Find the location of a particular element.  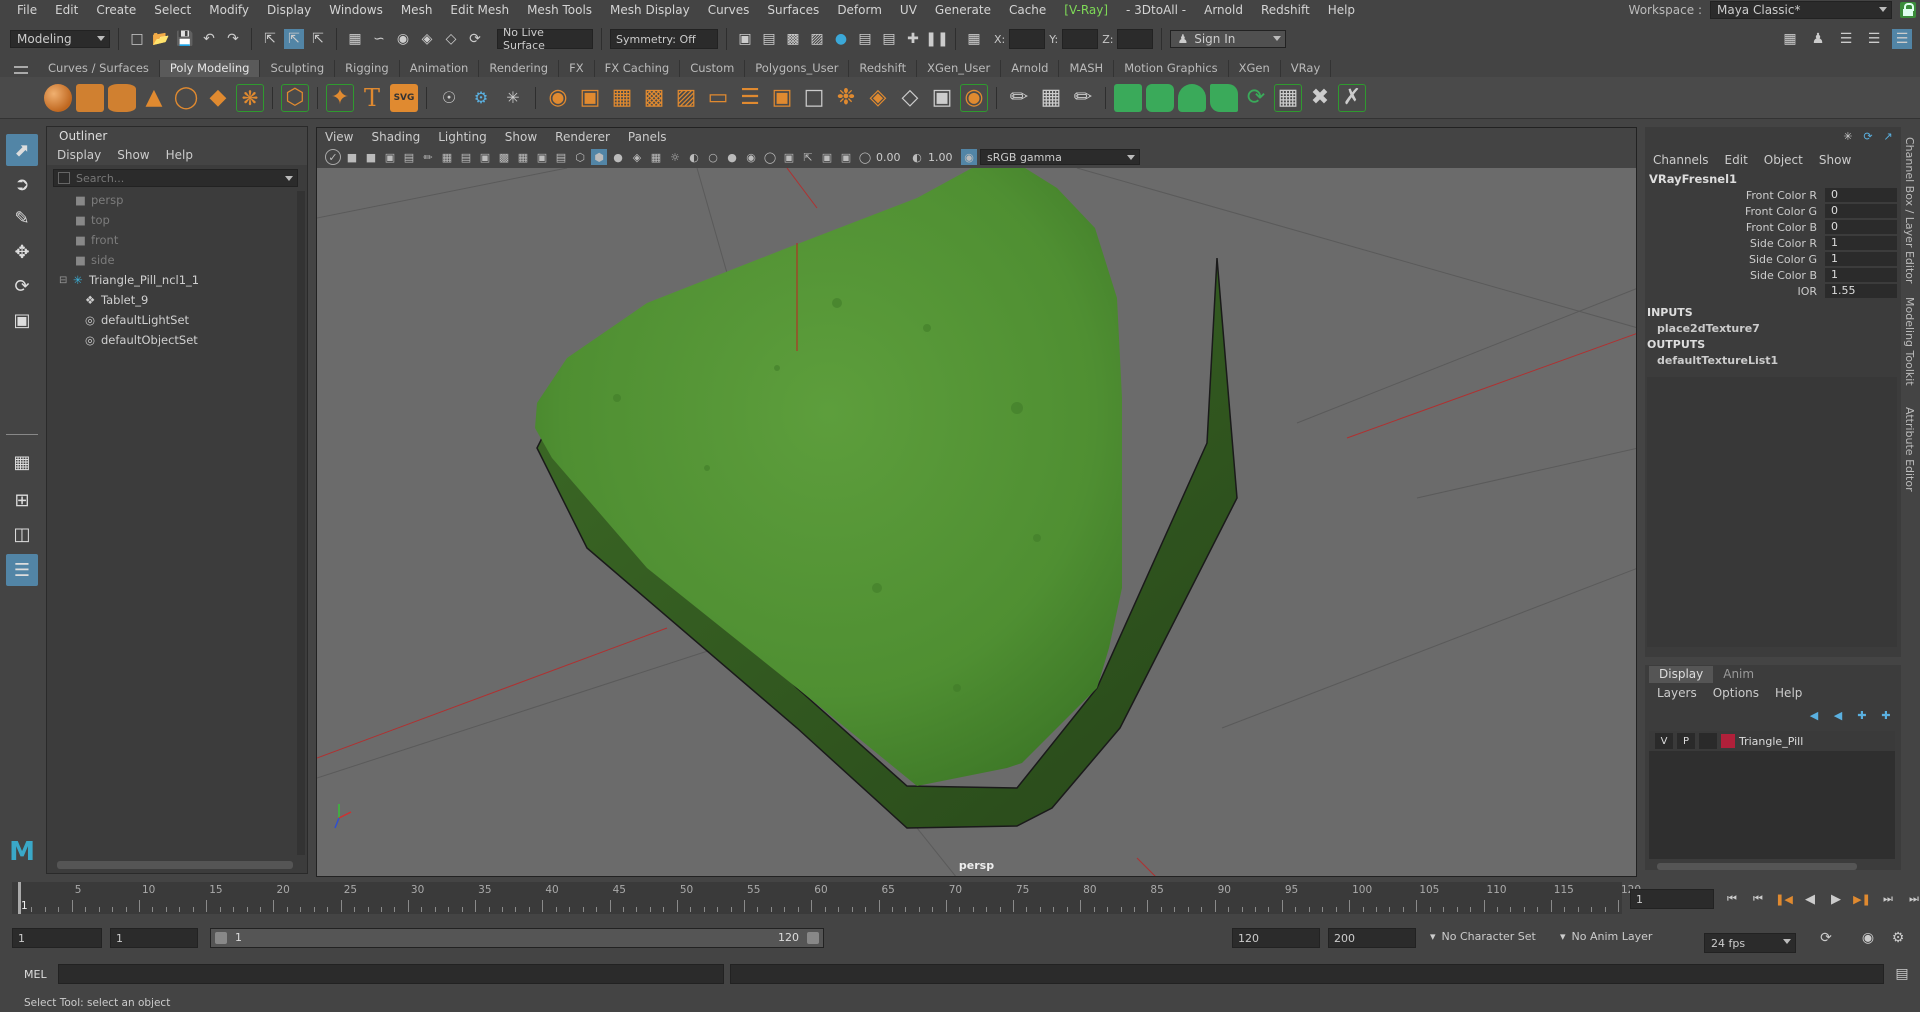

new-scene-icon: □ is located at coordinates (137, 39).